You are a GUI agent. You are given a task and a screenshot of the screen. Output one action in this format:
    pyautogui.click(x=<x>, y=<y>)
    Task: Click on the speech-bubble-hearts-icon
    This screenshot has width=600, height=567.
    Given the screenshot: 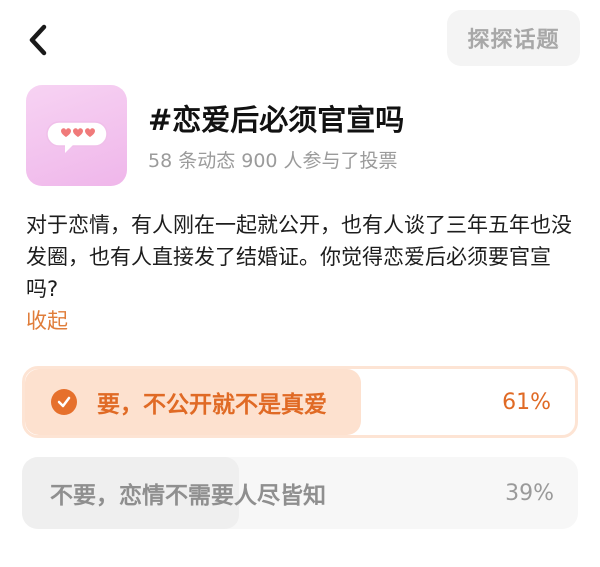 What is the action you would take?
    pyautogui.click(x=76, y=136)
    